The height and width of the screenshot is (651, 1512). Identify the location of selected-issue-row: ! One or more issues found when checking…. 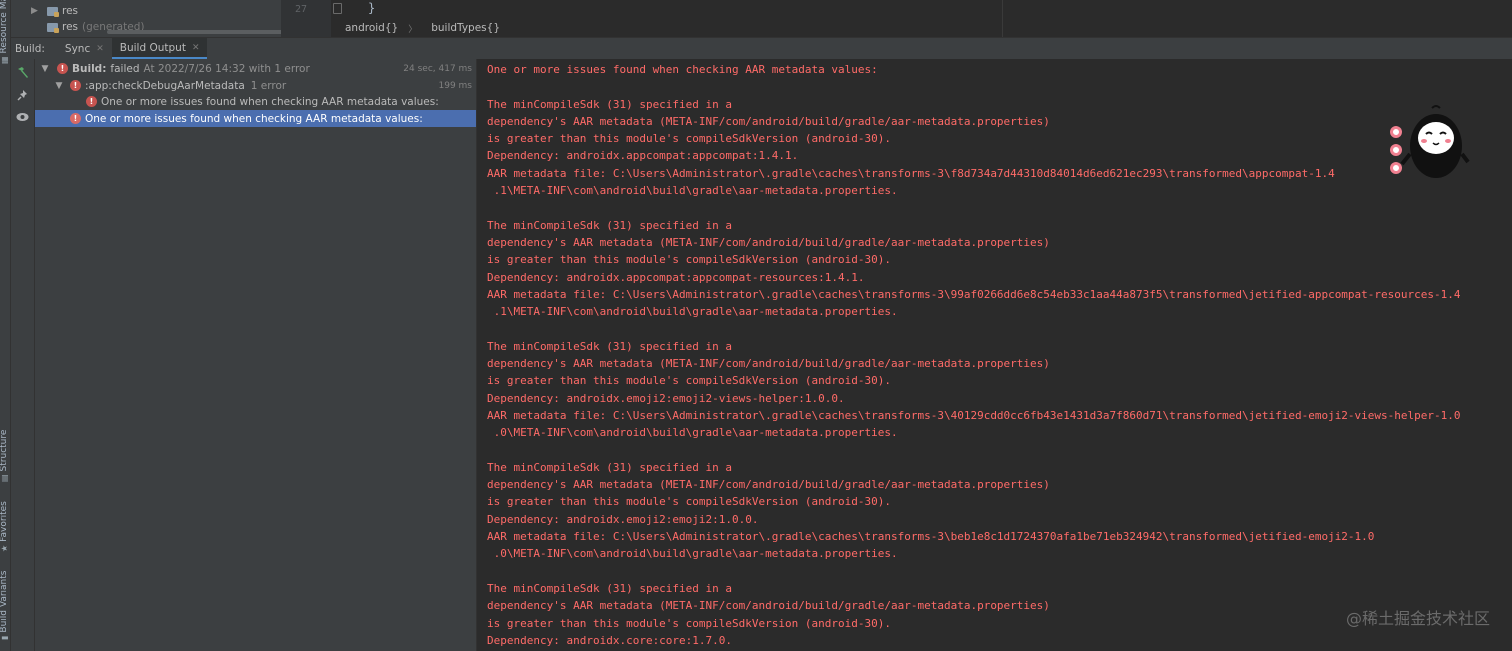
(255, 118).